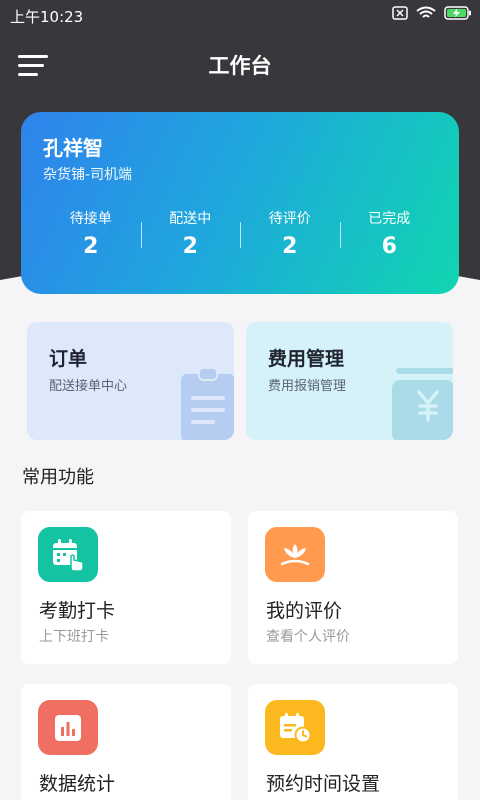  What do you see at coordinates (295, 727) in the screenshot?
I see `calendar-clock-icon` at bounding box center [295, 727].